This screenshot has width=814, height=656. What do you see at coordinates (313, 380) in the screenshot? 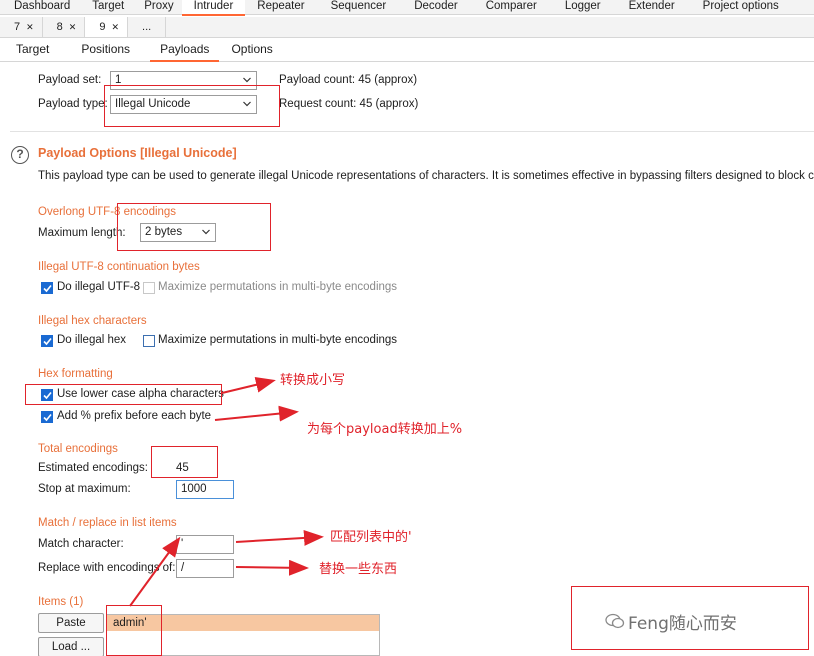
I see `annotation-lowercase: 转换成小写` at bounding box center [313, 380].